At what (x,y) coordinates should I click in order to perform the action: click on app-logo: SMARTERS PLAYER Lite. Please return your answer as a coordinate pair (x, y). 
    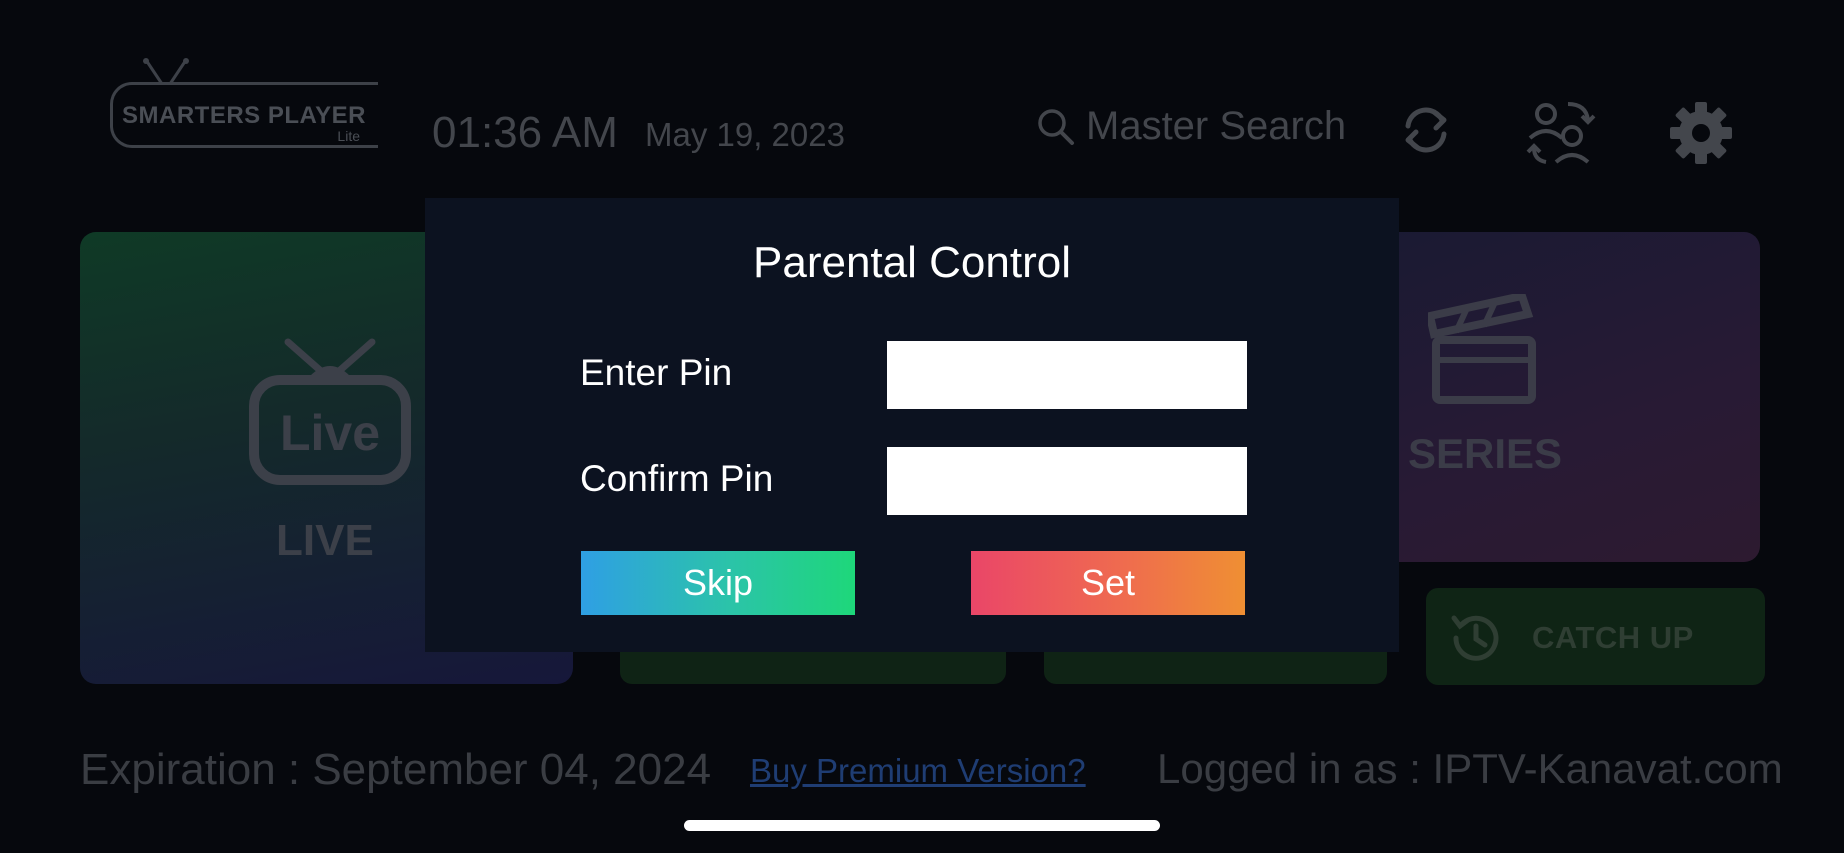
    Looking at the image, I should click on (246, 106).